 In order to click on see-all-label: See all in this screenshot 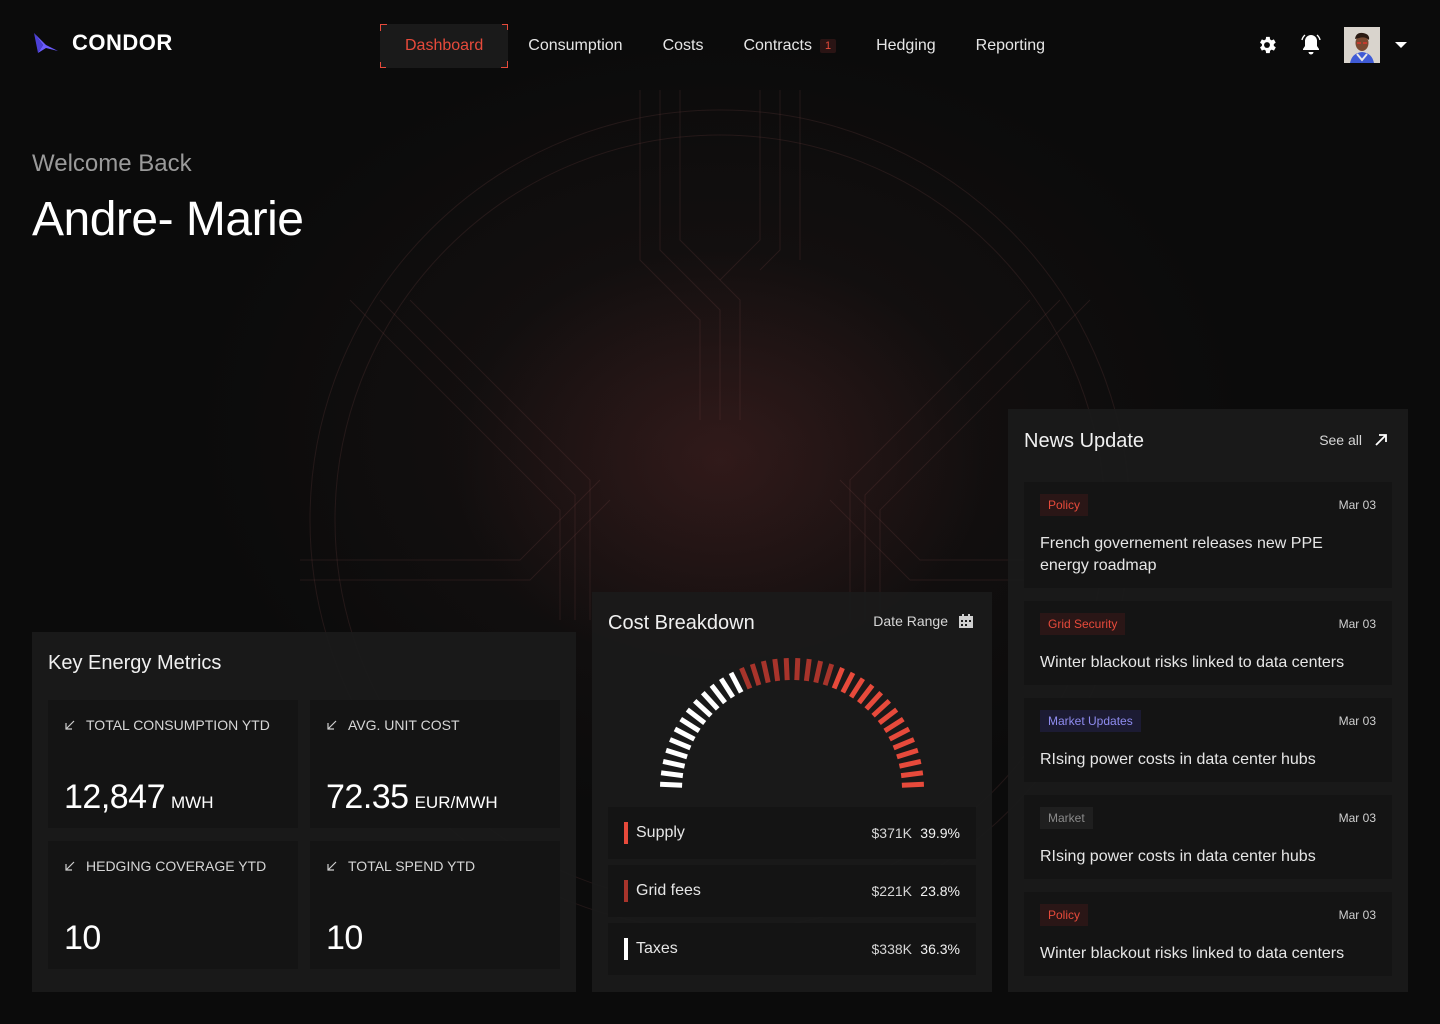, I will do `click(1340, 440)`.